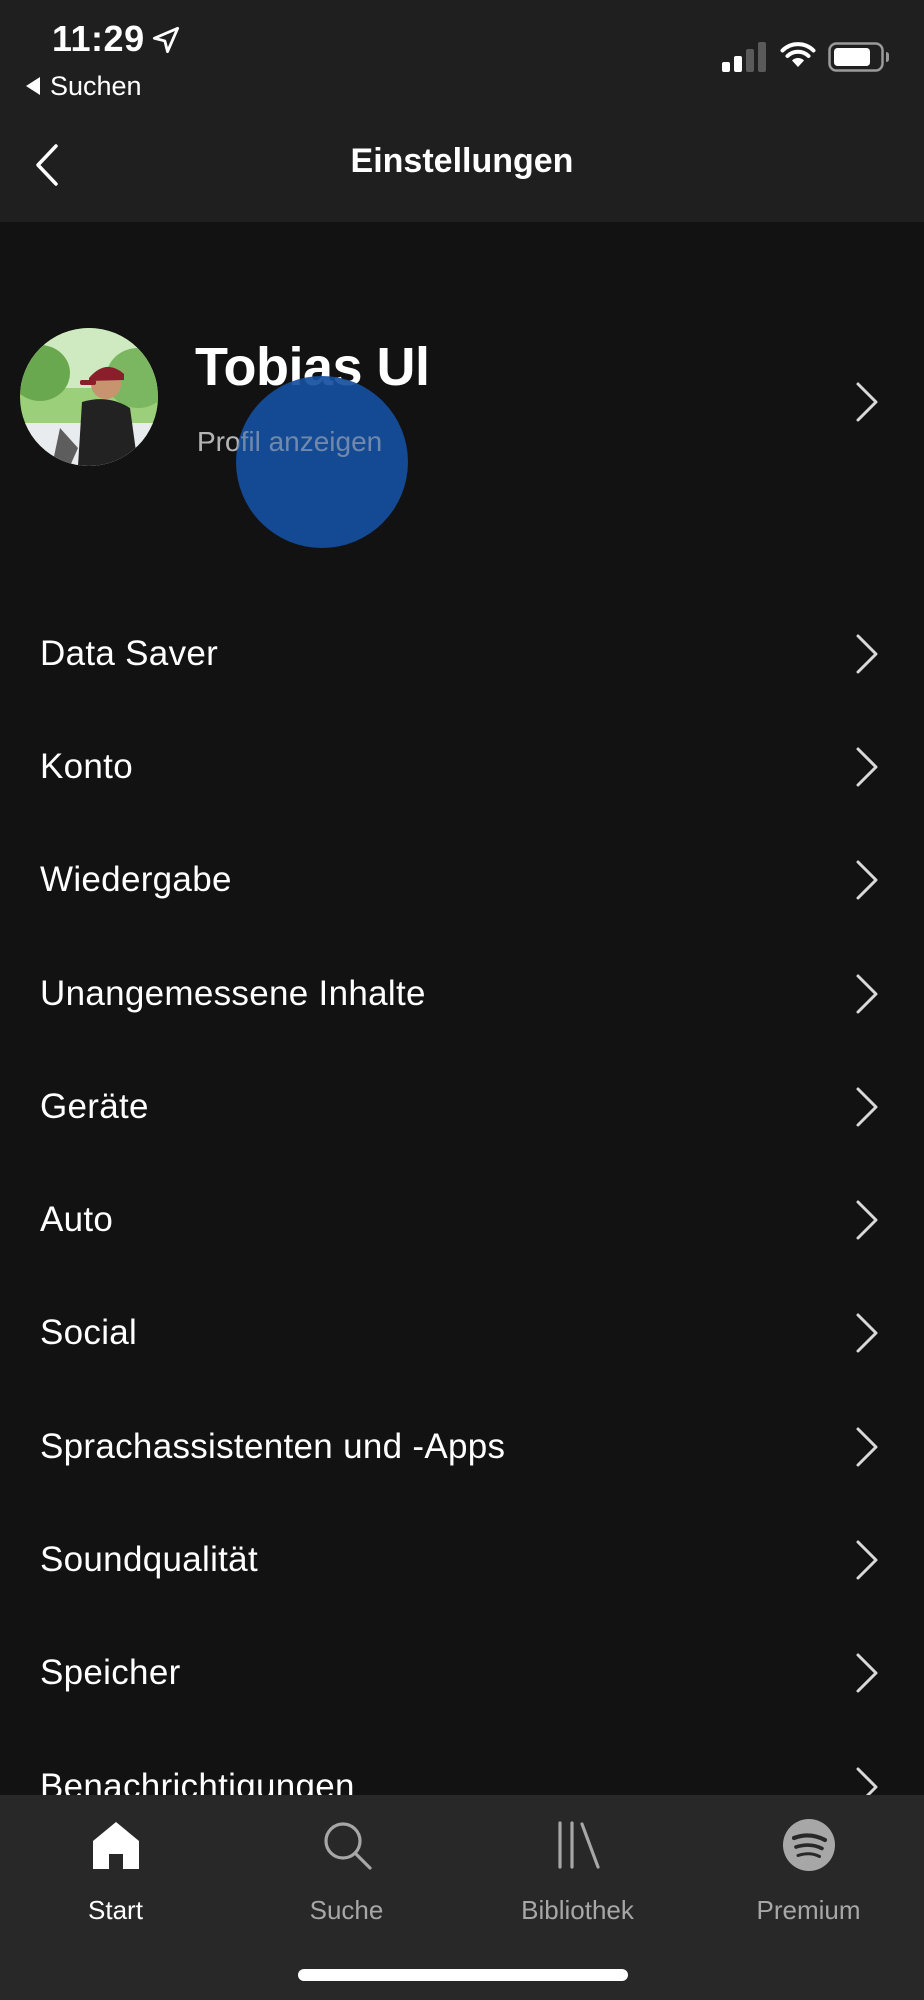  I want to click on back-to-previous-app: Suchen, so click(84, 86).